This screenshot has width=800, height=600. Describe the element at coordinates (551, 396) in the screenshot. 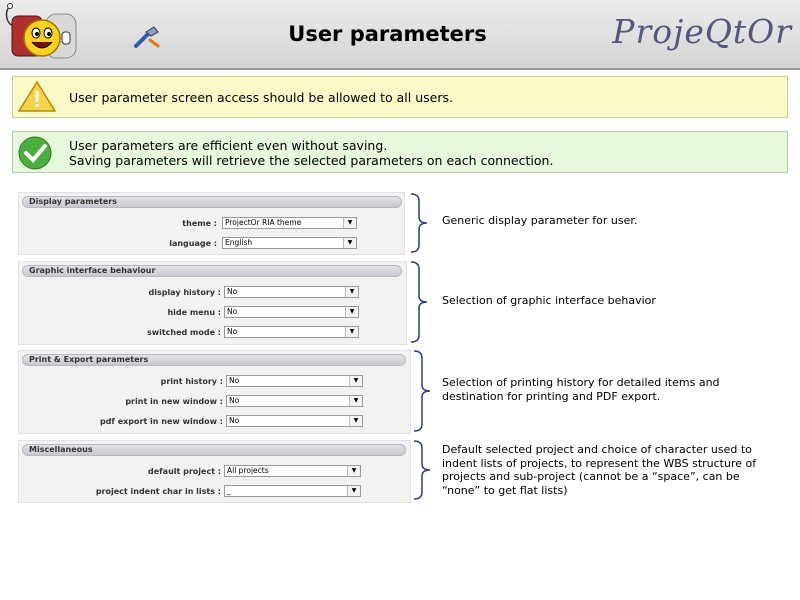

I see `description-print-line: destination for printing and PDF export.` at that location.